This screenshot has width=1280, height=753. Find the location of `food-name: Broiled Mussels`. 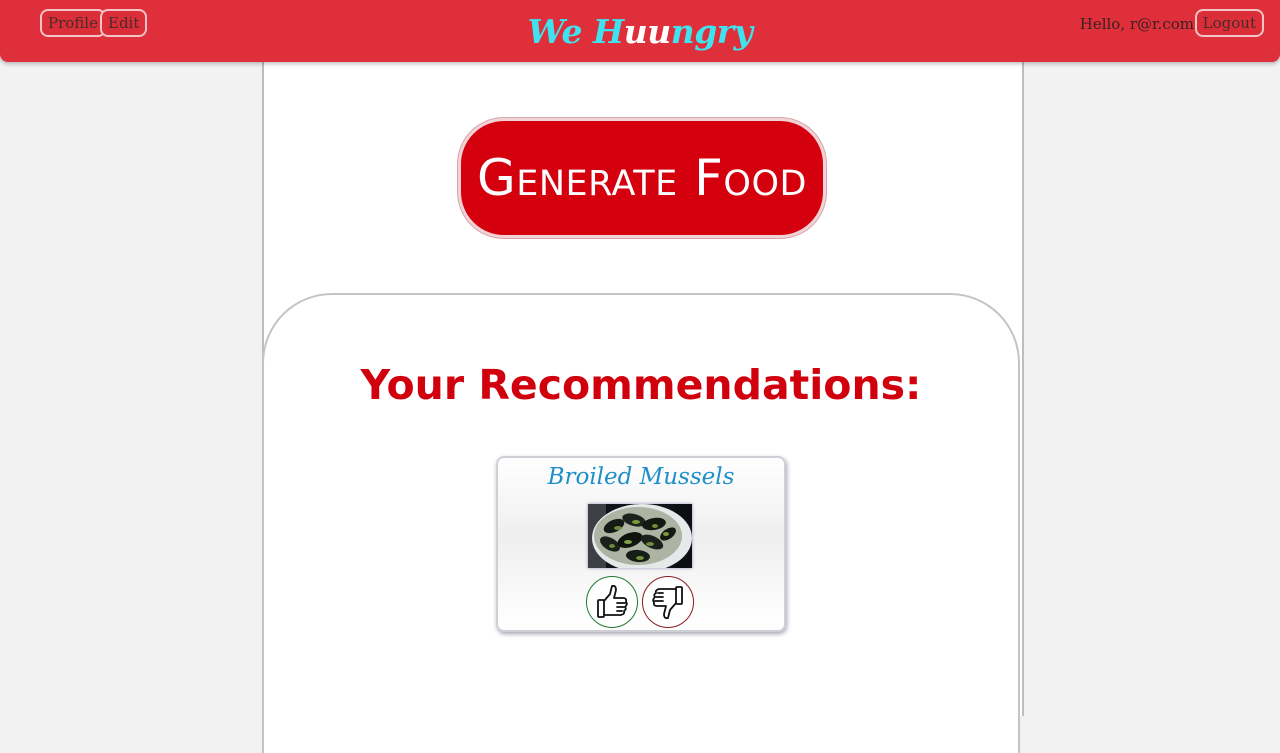

food-name: Broiled Mussels is located at coordinates (641, 477).